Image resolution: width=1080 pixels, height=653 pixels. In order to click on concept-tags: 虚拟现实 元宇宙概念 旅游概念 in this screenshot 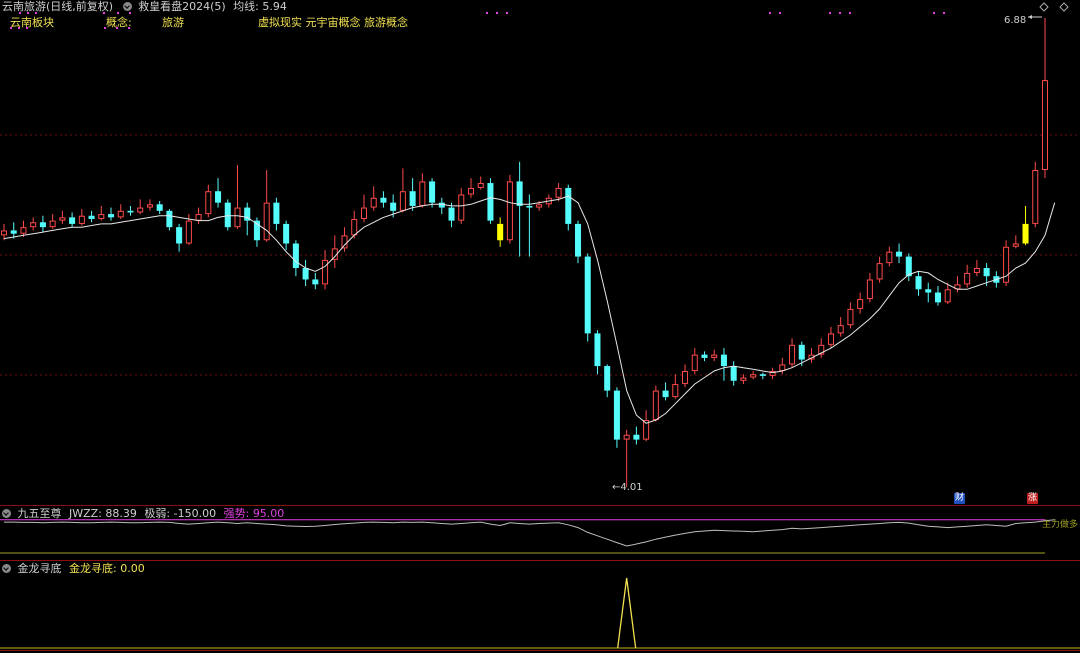, I will do `click(333, 22)`.